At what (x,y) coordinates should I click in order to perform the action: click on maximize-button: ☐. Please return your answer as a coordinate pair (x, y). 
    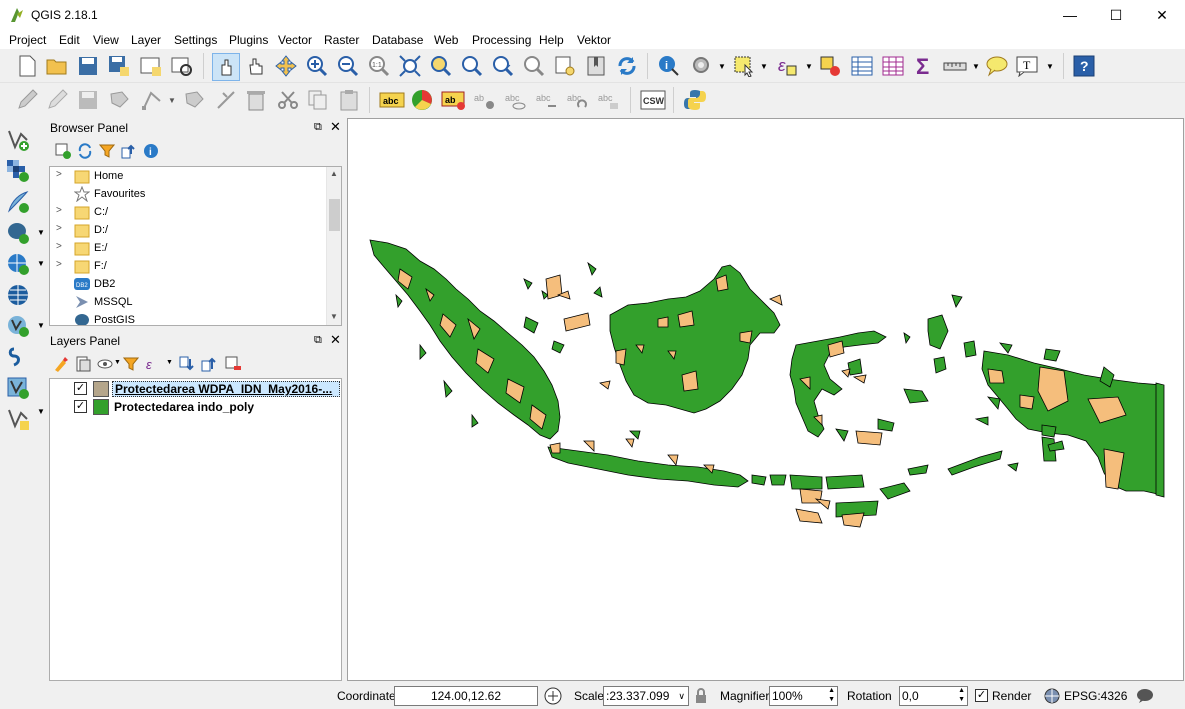
    Looking at the image, I should click on (1116, 15).